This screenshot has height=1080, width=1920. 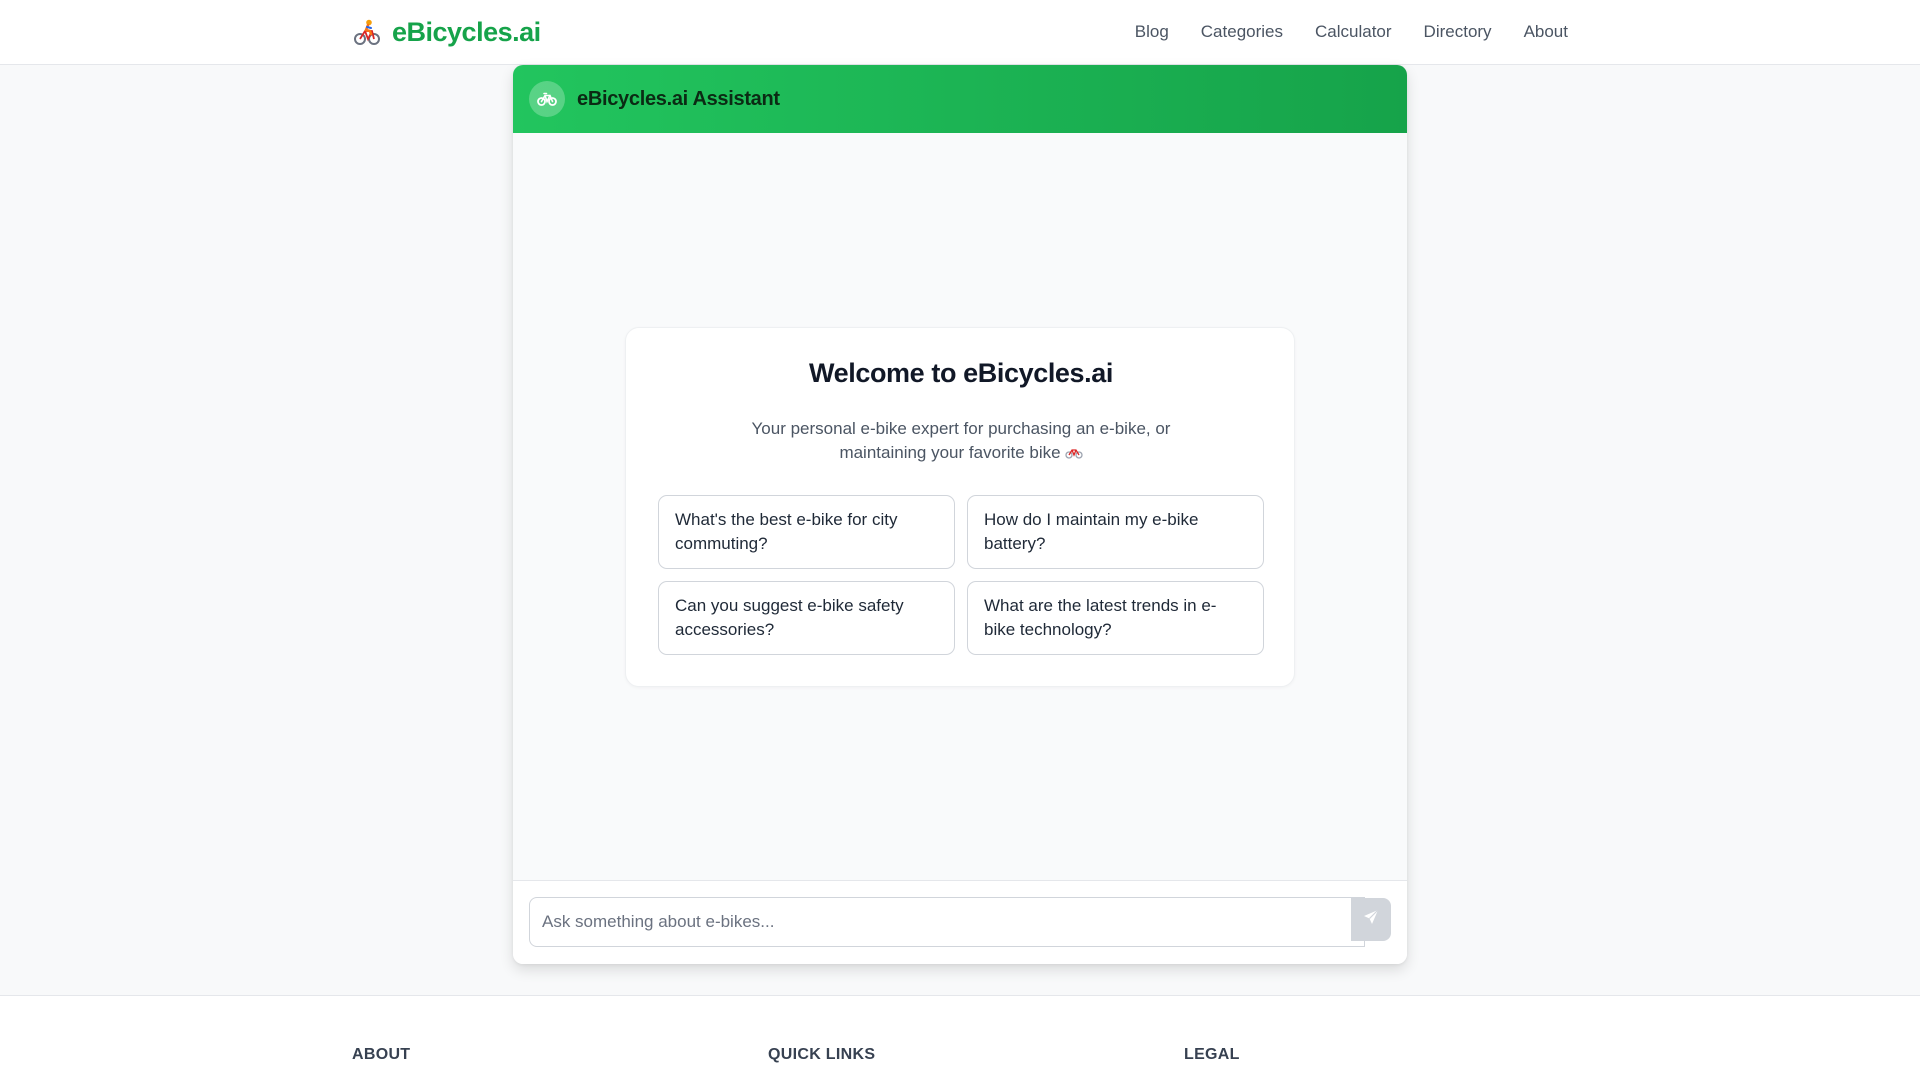 I want to click on nav-link-blog: Blog, so click(x=1152, y=32).